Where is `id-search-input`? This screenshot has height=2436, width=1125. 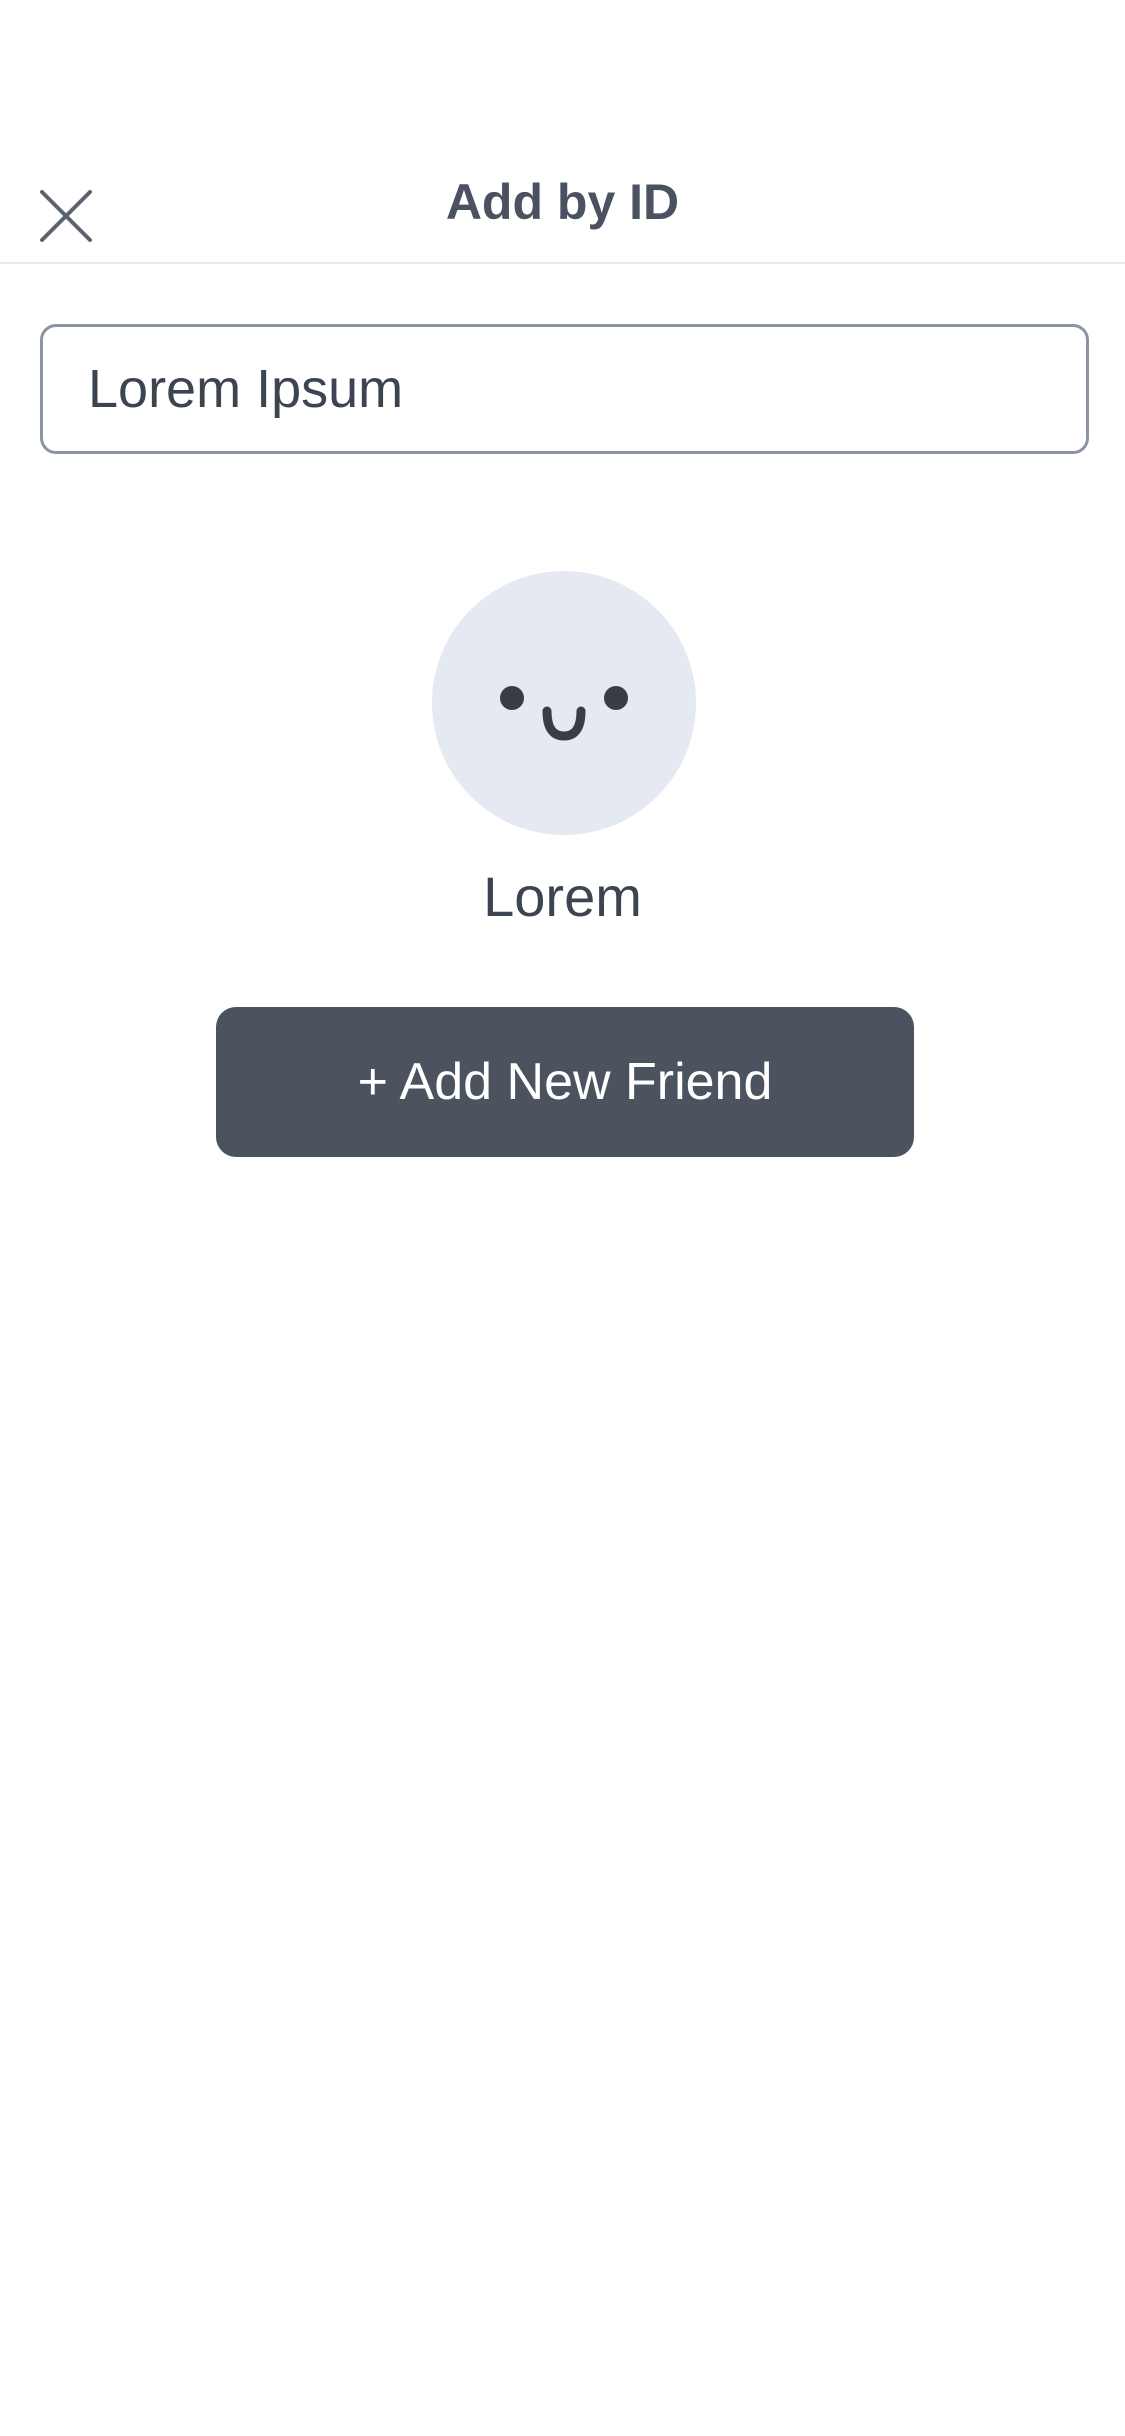 id-search-input is located at coordinates (568, 389).